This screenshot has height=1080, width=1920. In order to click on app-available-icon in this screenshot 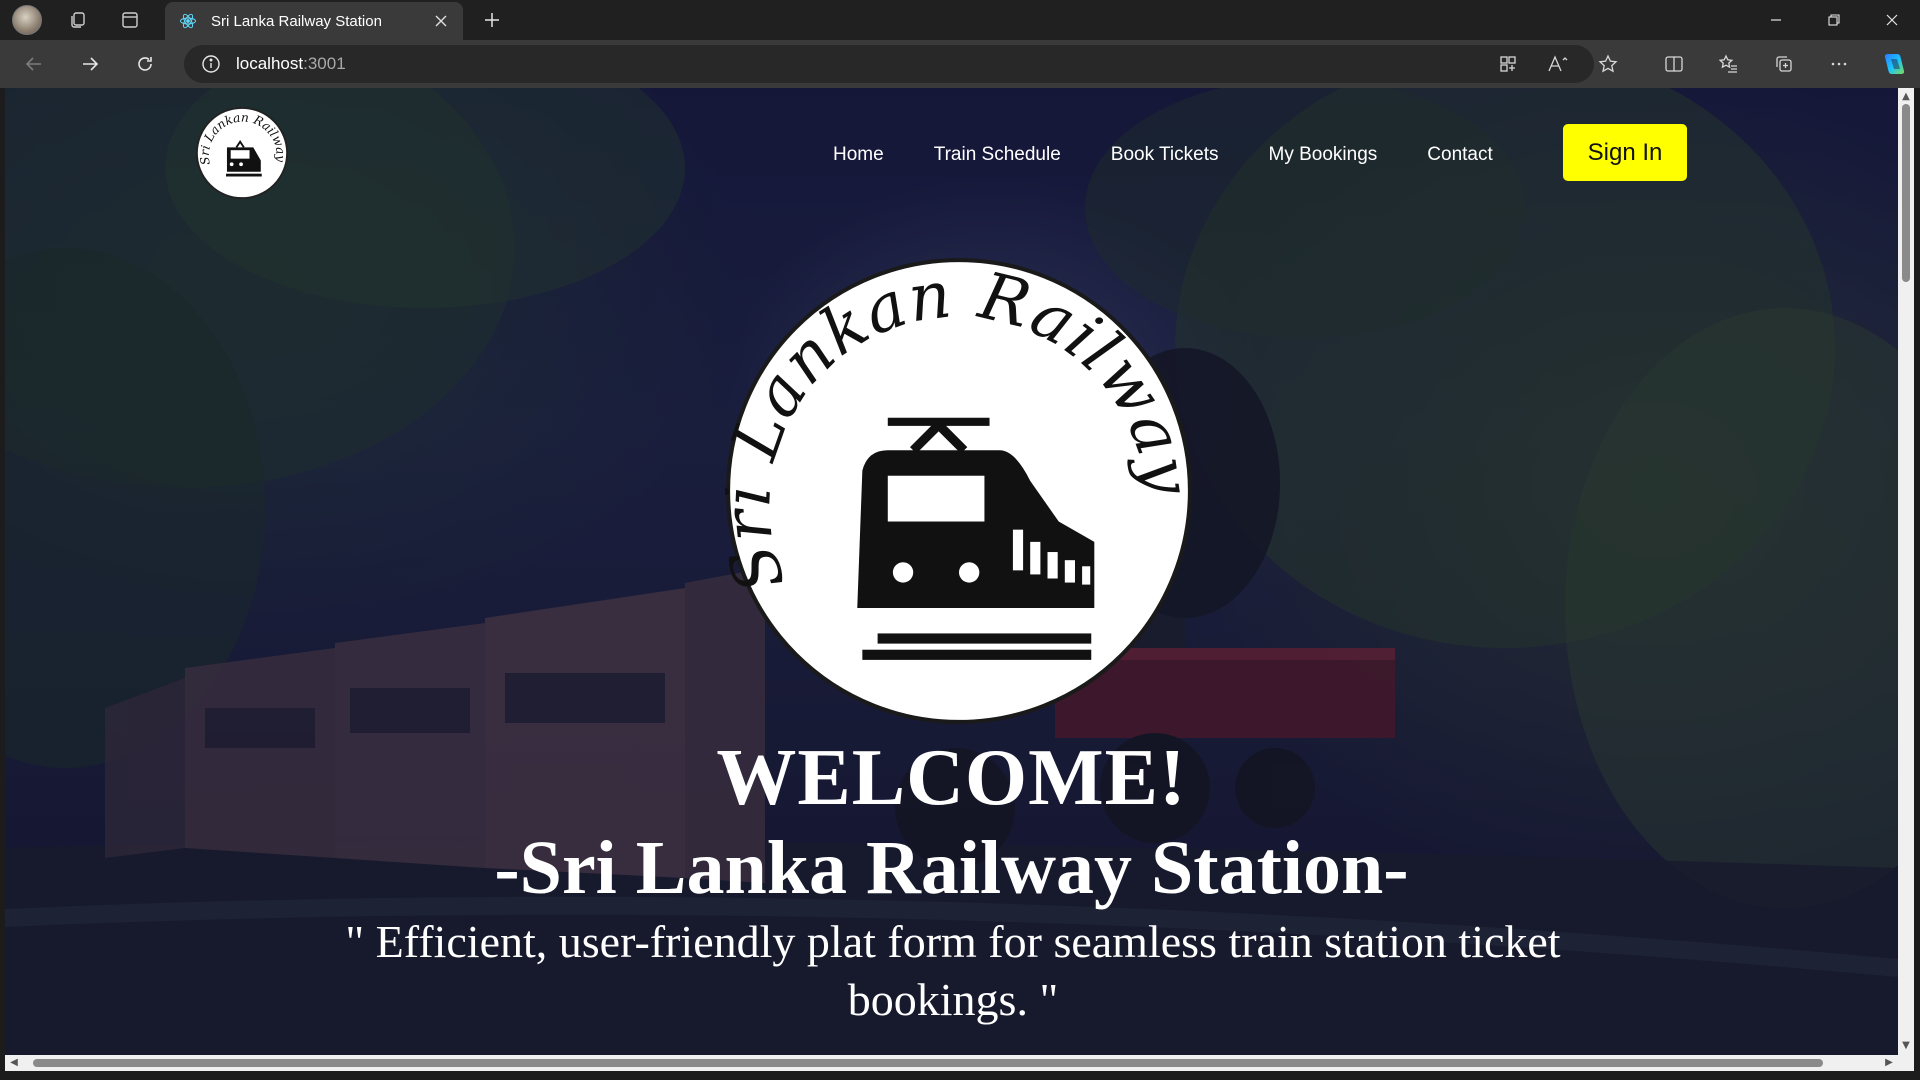, I will do `click(1508, 64)`.